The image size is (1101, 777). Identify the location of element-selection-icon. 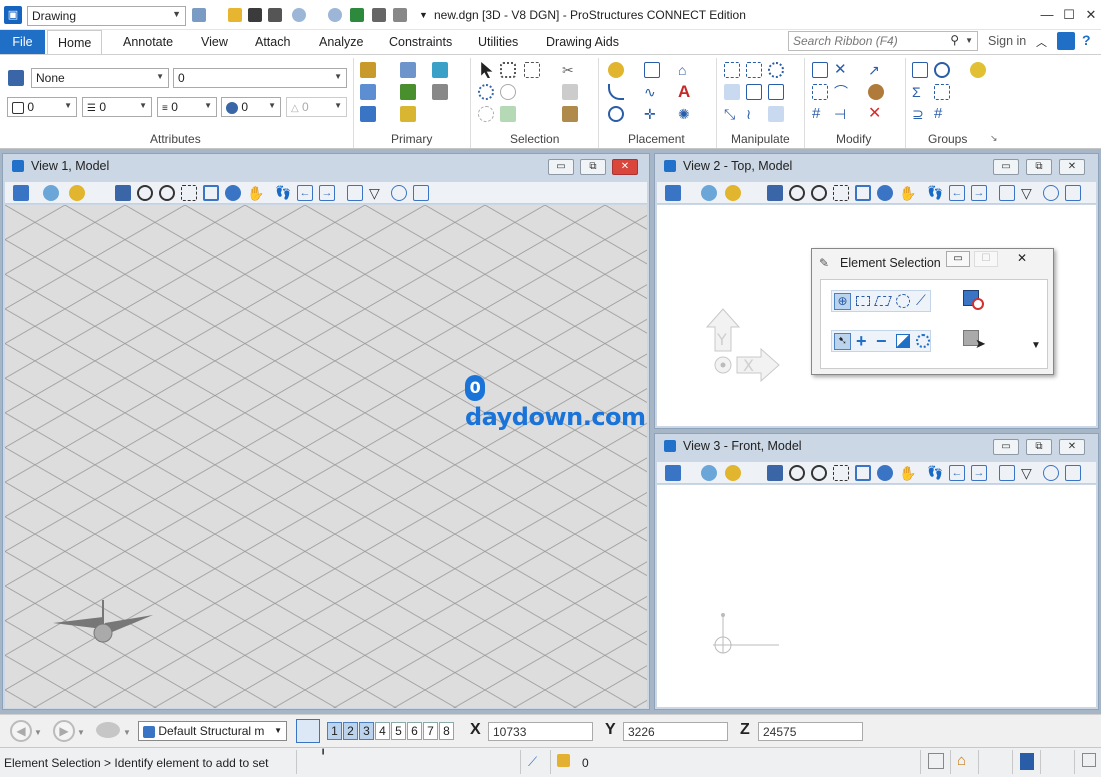
(486, 92).